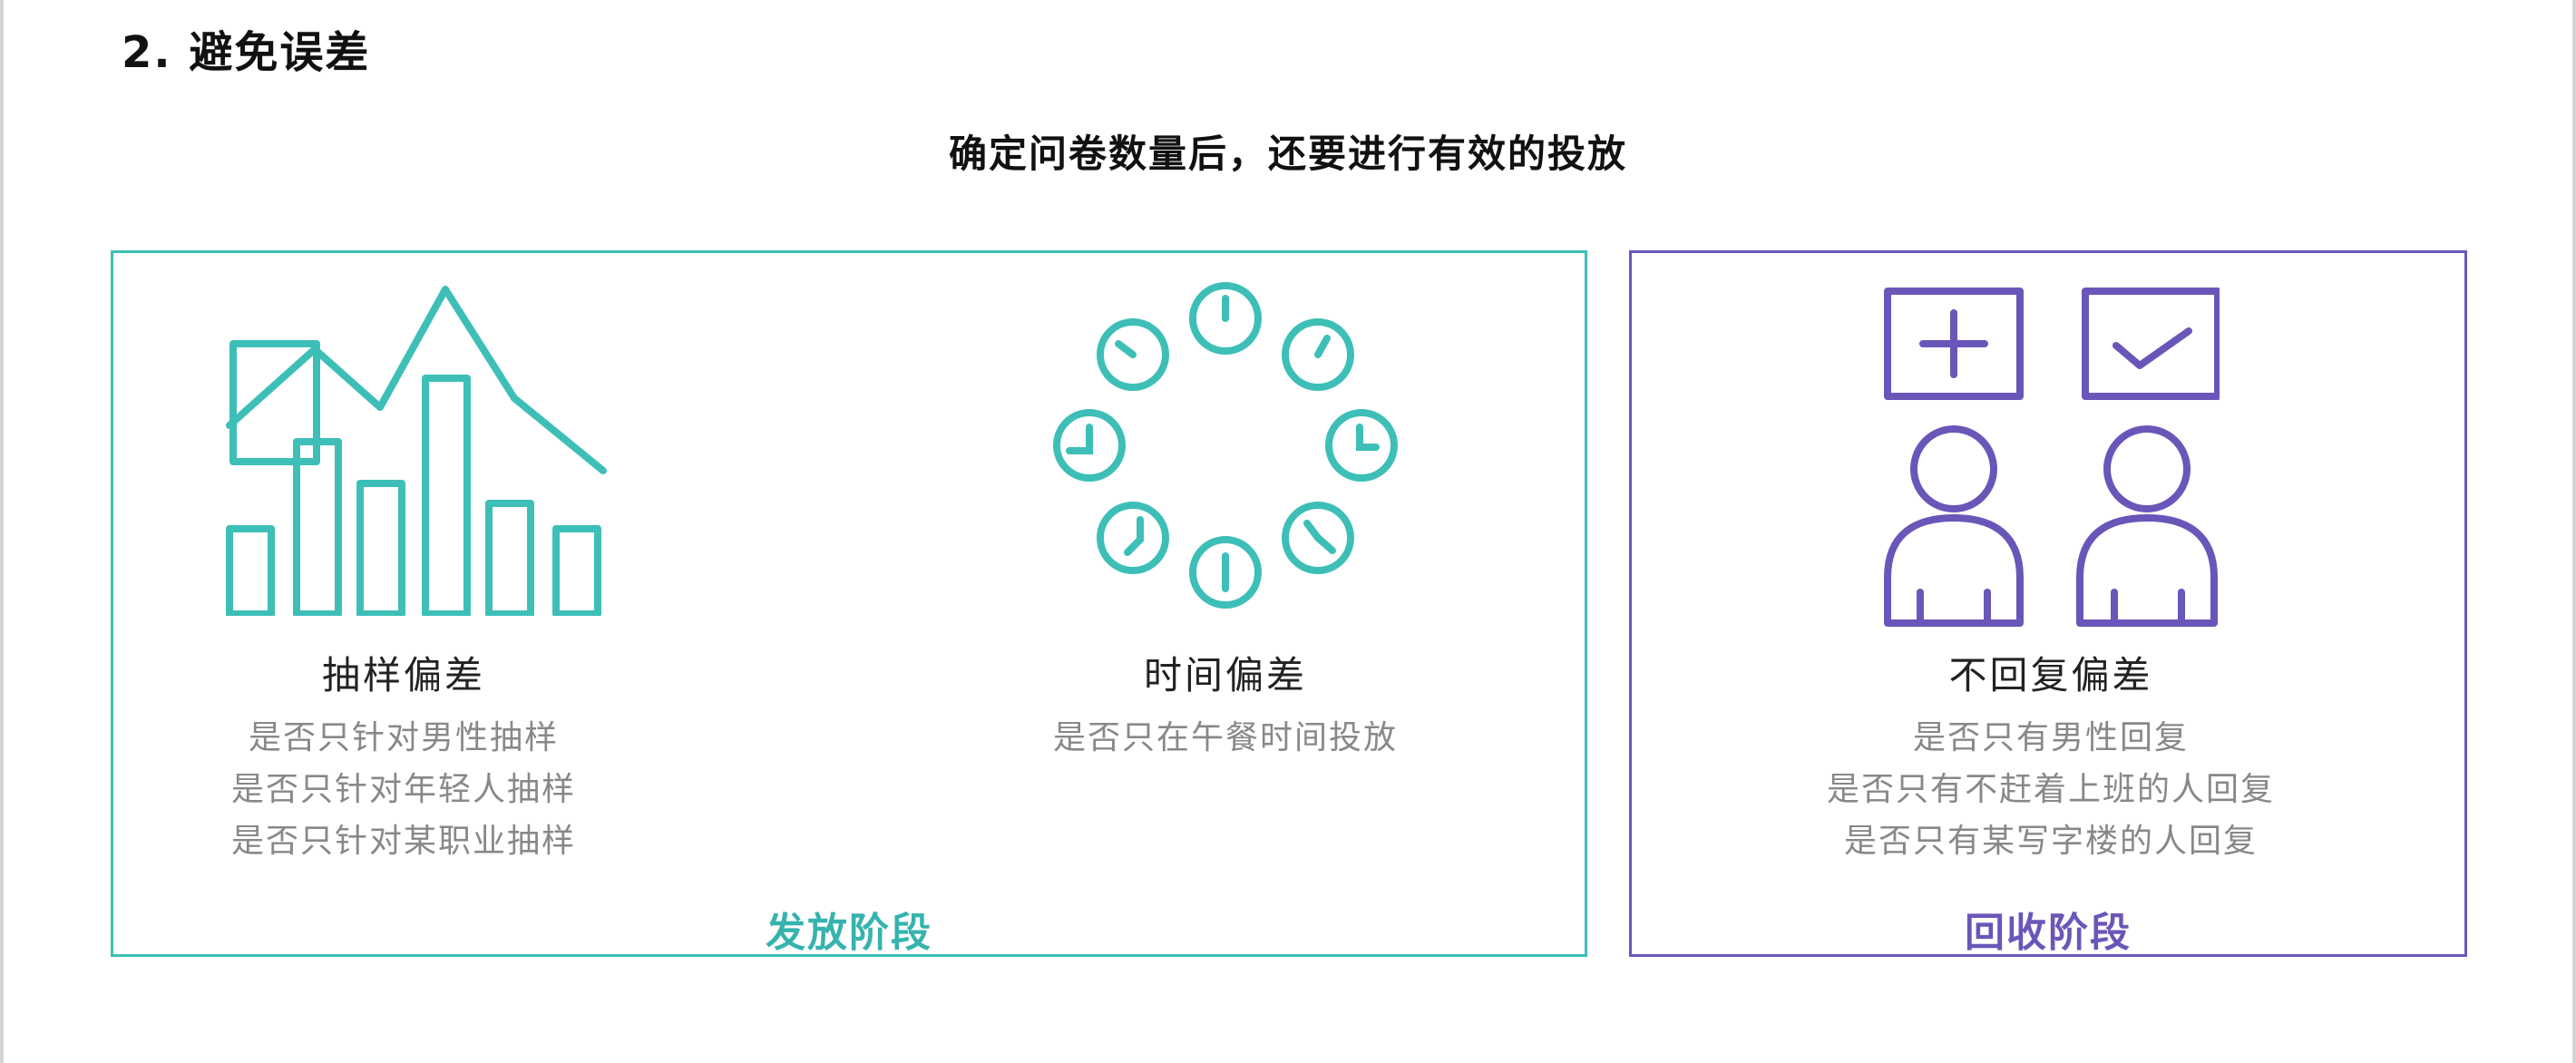 This screenshot has width=2576, height=1063. What do you see at coordinates (2151, 344) in the screenshot?
I see `check-box` at bounding box center [2151, 344].